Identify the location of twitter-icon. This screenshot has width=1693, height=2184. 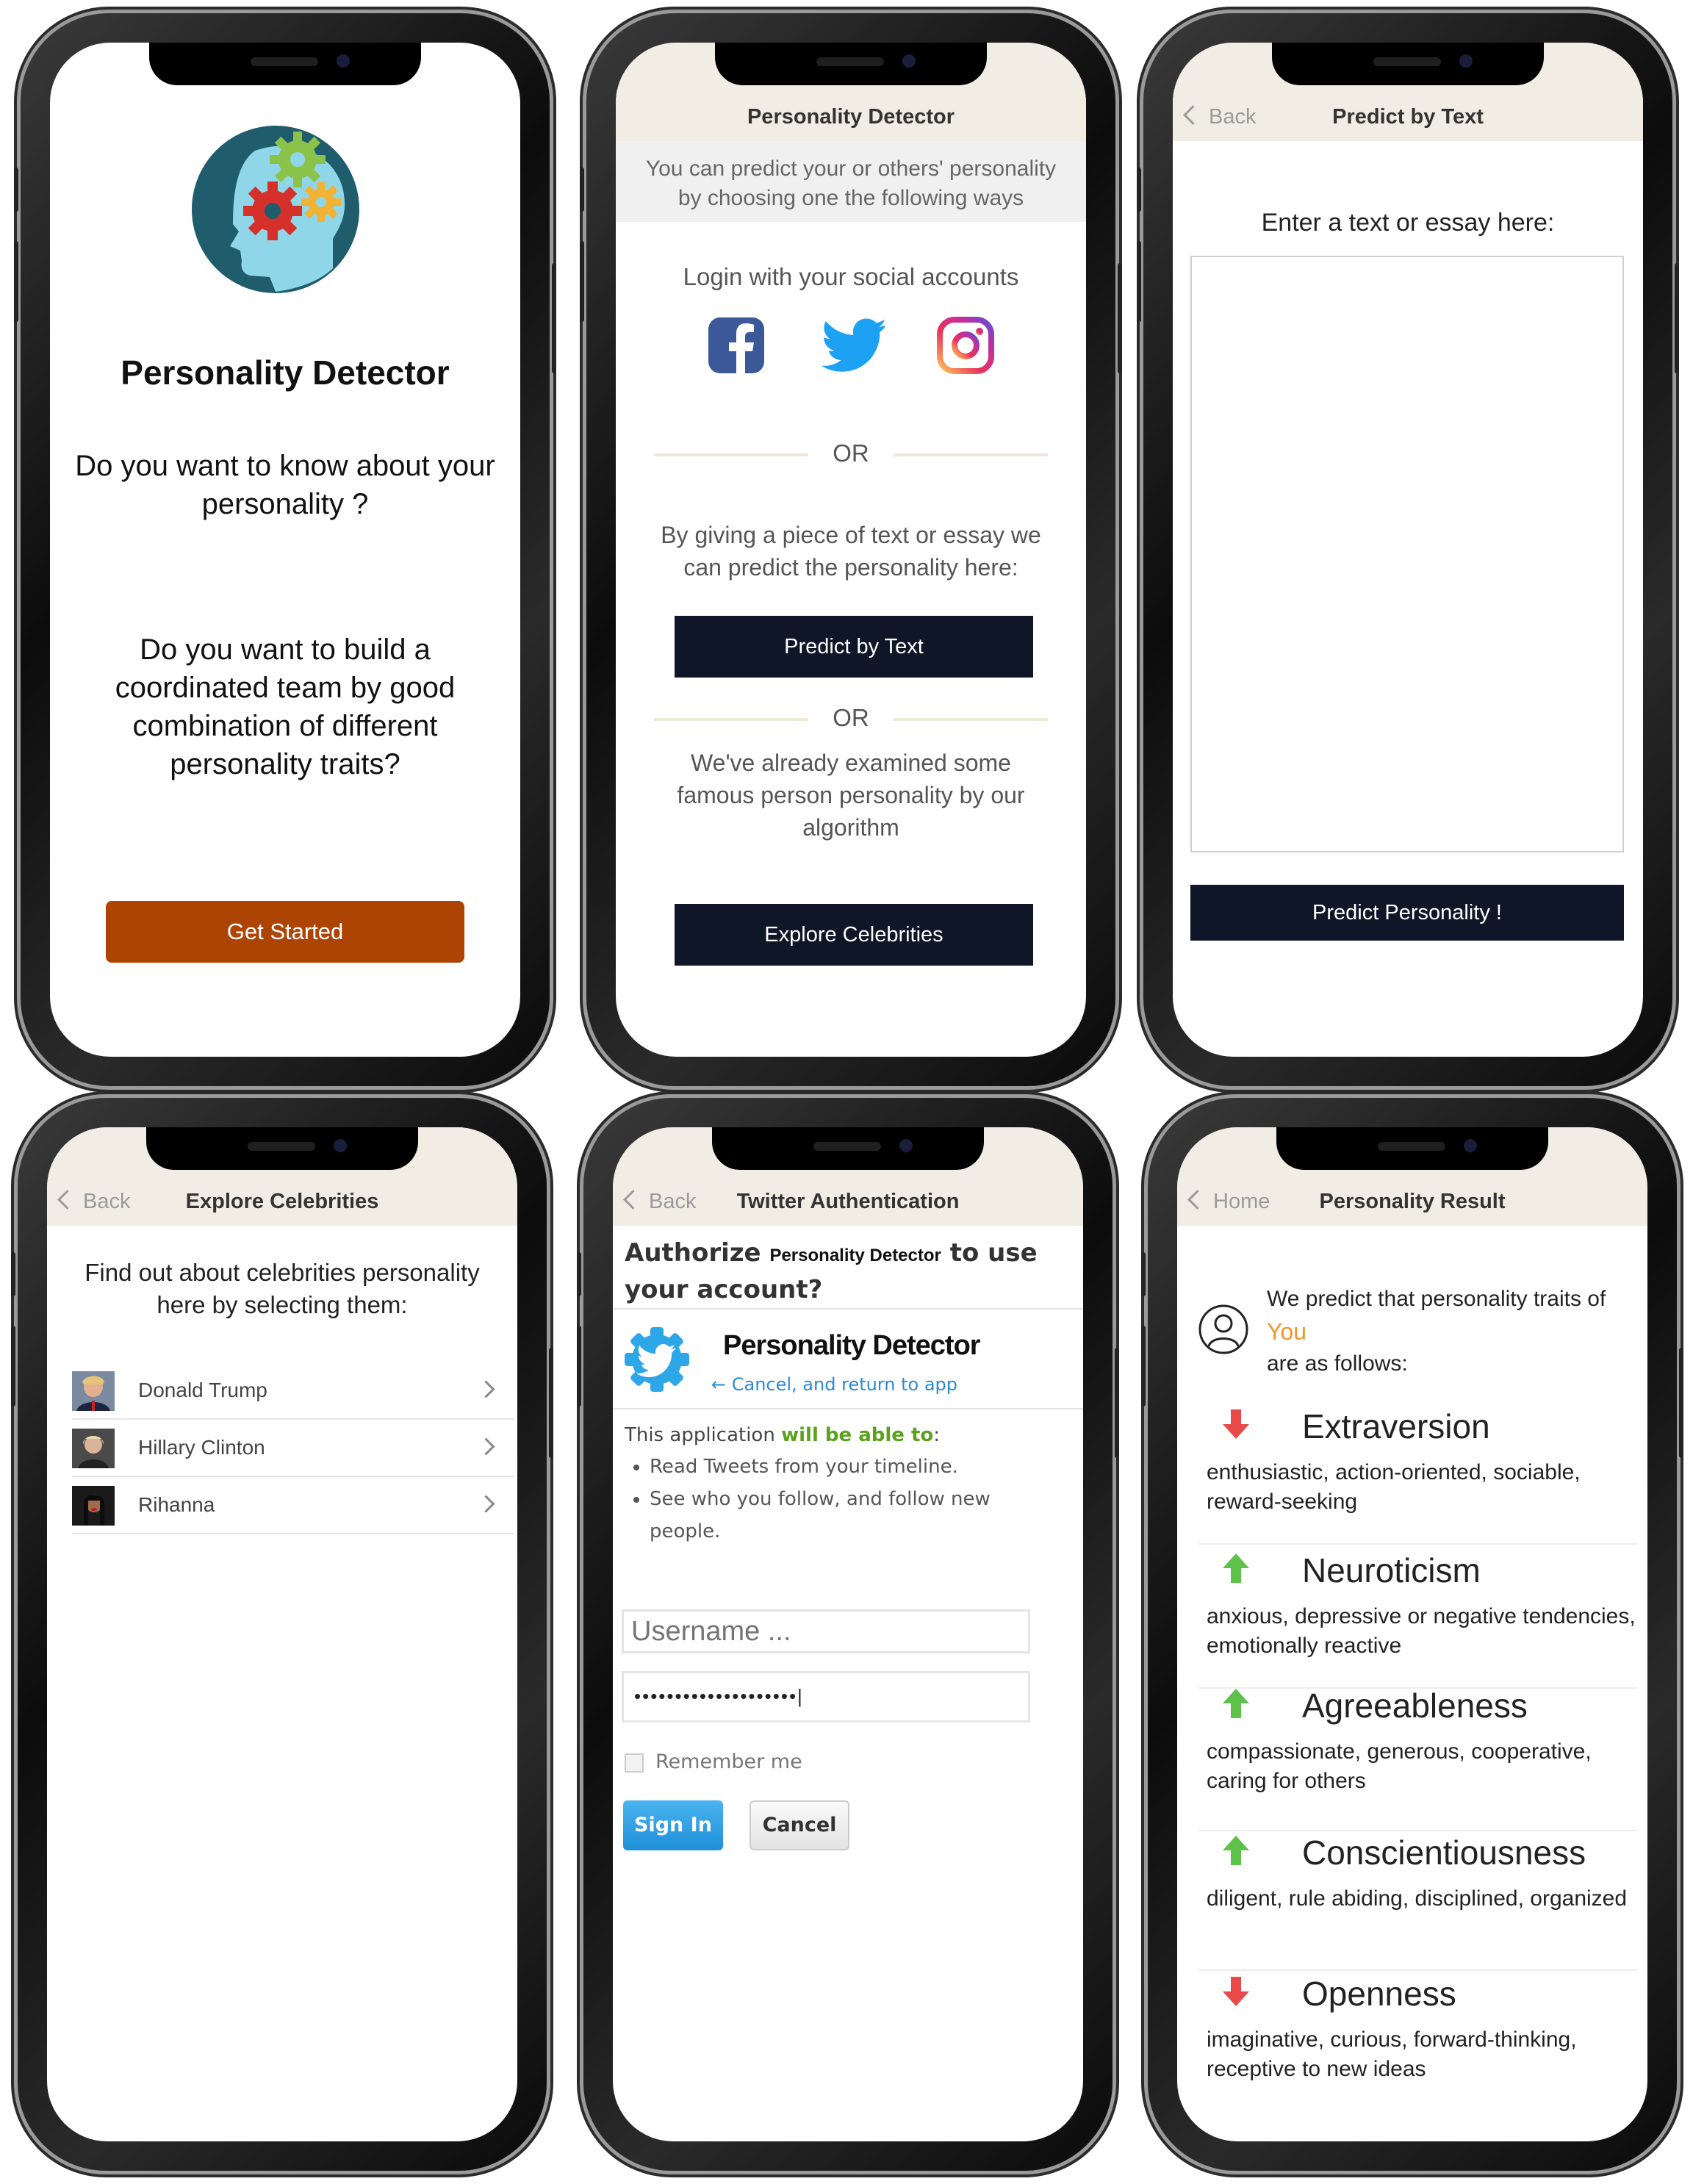
(853, 345).